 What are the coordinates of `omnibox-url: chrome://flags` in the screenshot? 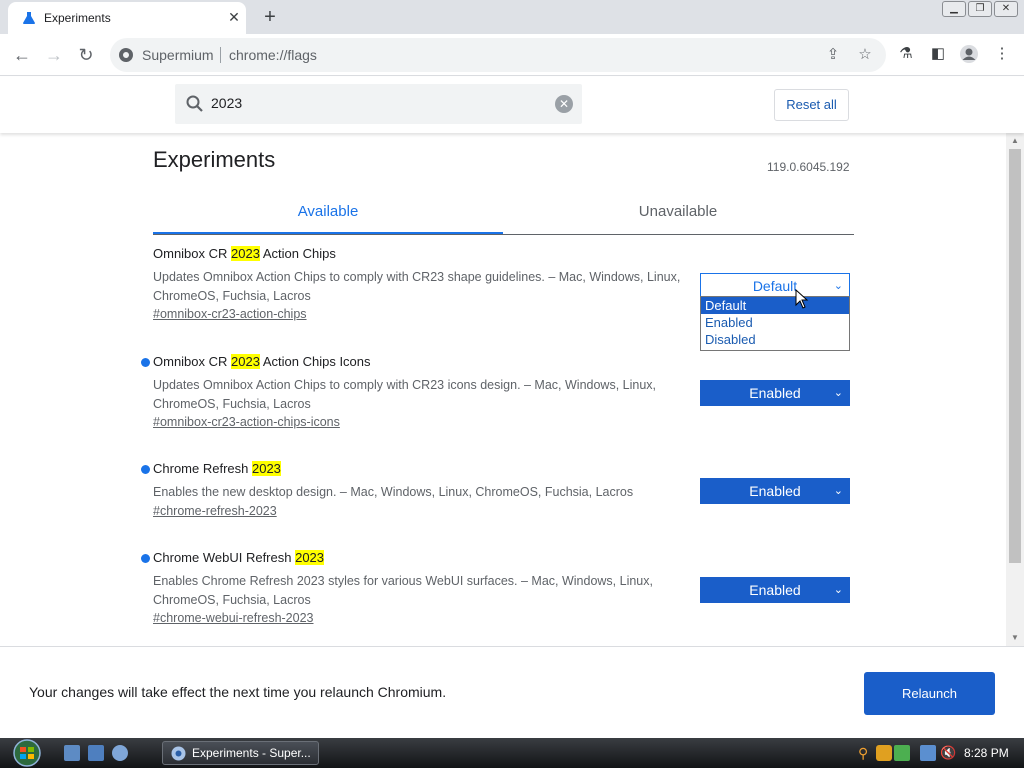 It's located at (273, 55).